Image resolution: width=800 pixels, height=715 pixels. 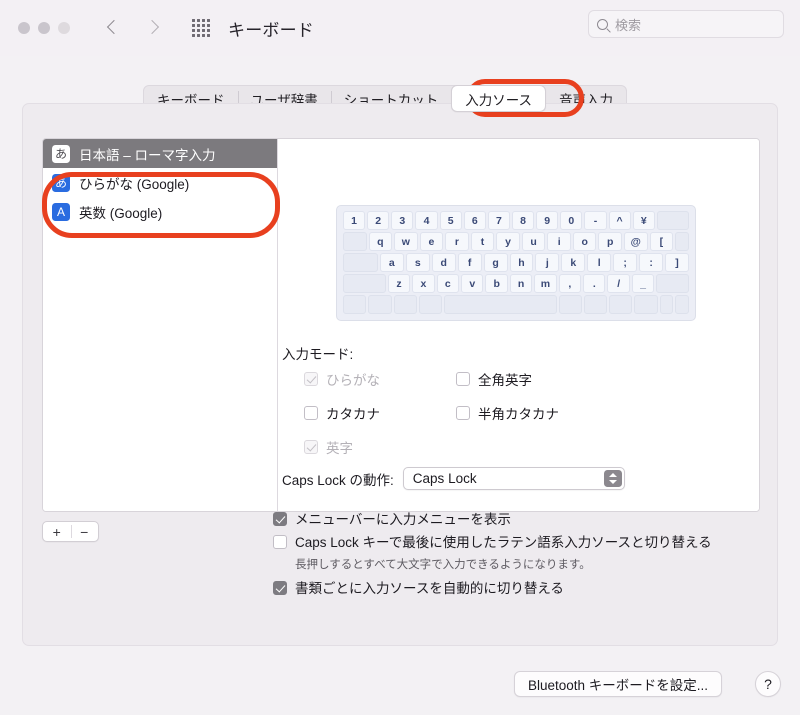 I want to click on caps-lock-popup-button: Caps Lock, so click(x=513, y=478).